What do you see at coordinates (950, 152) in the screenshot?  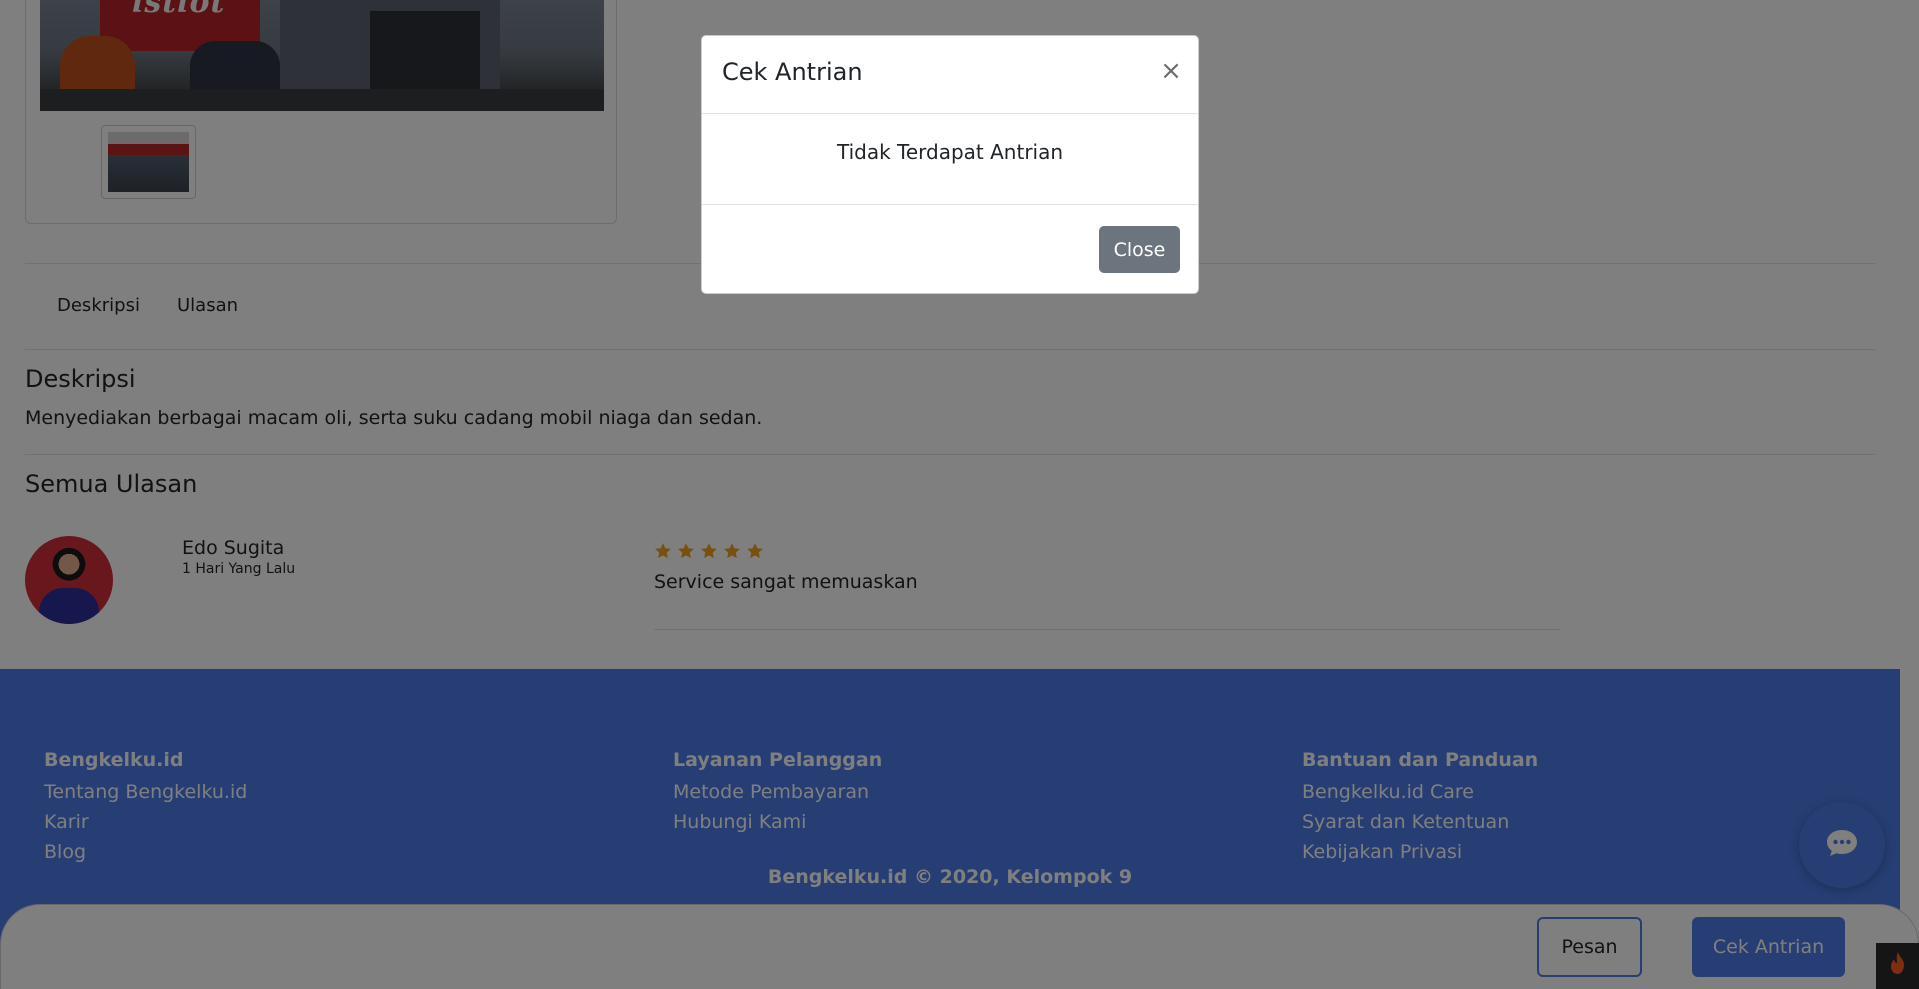 I see `modal-message: Tidak Terdapat Antrian` at bounding box center [950, 152].